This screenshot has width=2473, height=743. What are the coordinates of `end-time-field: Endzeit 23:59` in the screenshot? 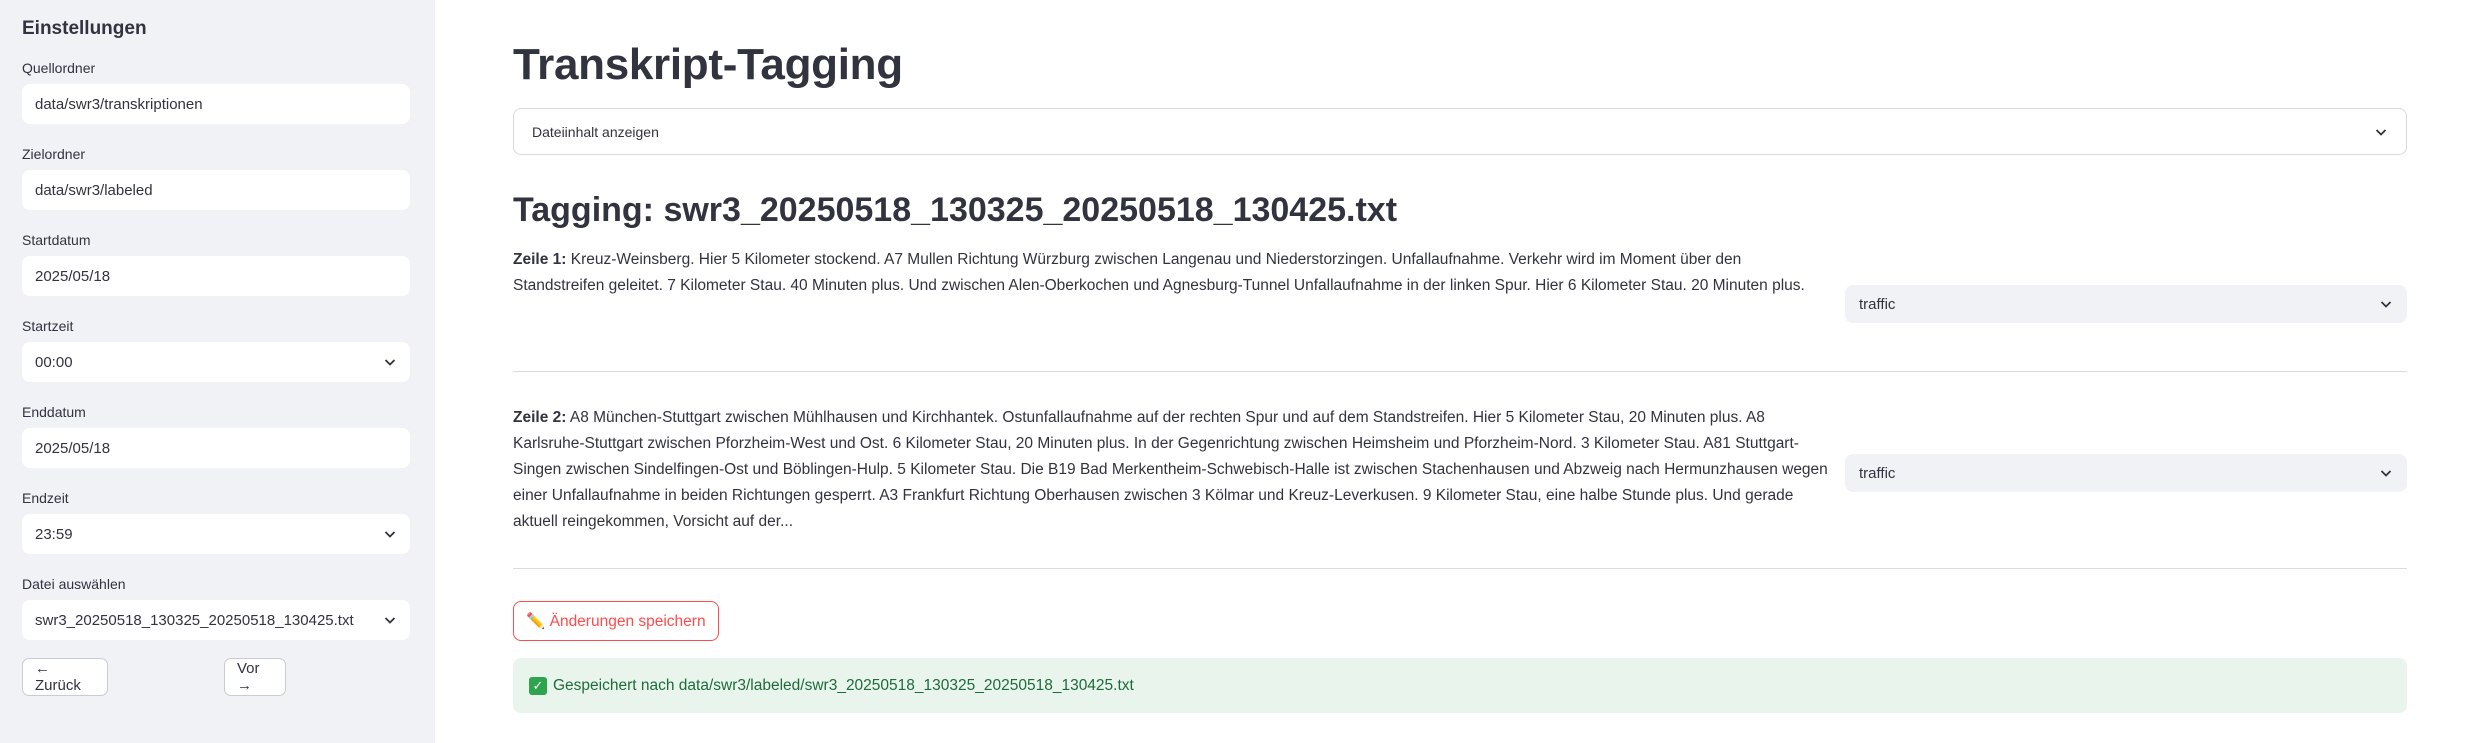 It's located at (217, 522).